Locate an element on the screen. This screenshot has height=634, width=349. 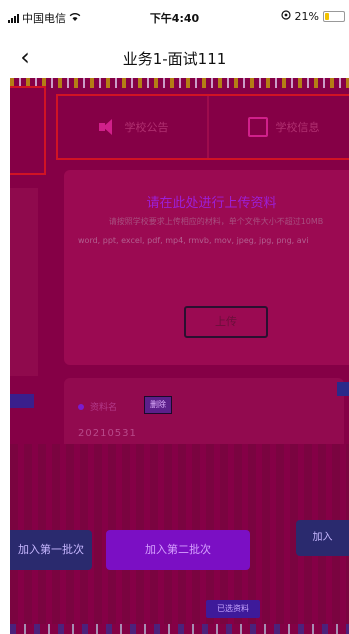
status-right: 21% is located at coordinates (312, 16).